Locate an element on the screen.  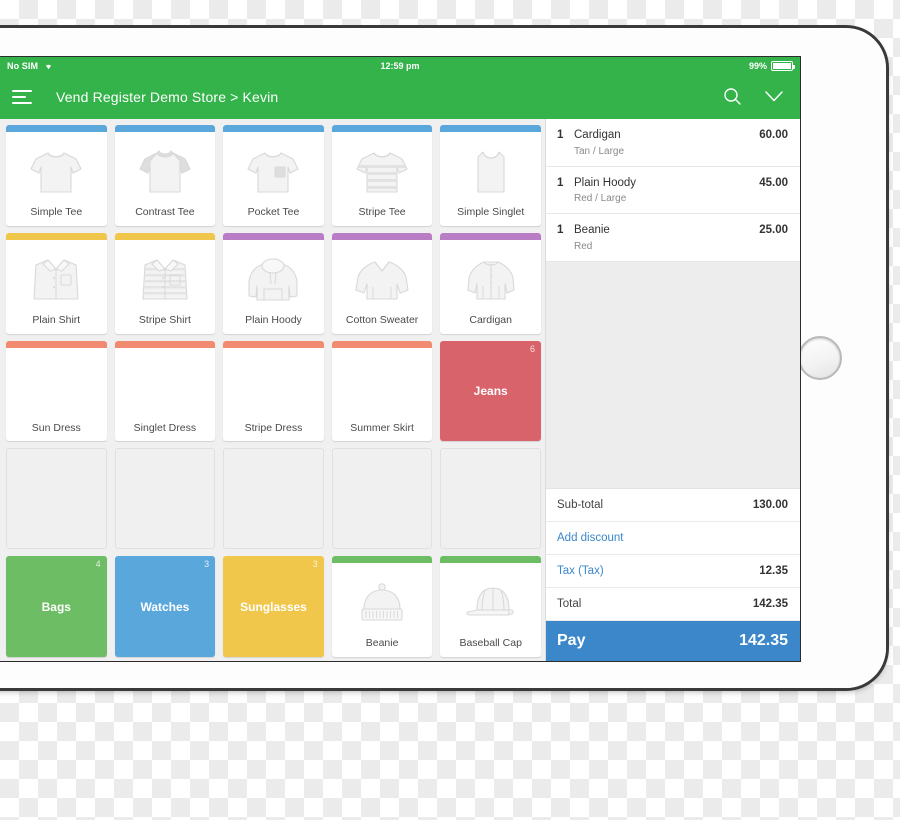
tile-label: Simple Singlet is located at coordinates (491, 212).